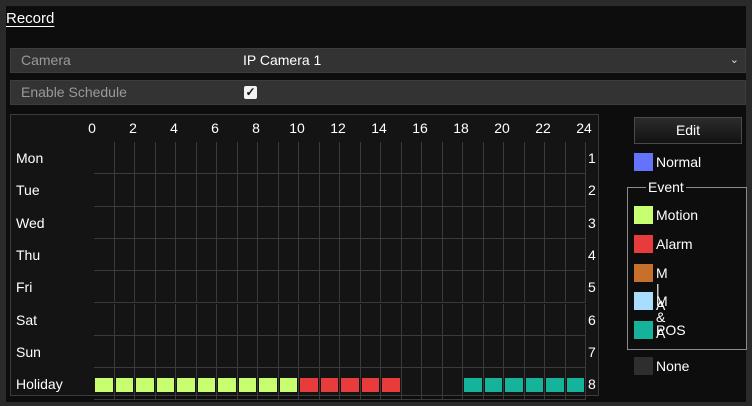 This screenshot has height=406, width=752. Describe the element at coordinates (378, 60) in the screenshot. I see `camera-select: Camera IP Camera 1 ⌄` at that location.